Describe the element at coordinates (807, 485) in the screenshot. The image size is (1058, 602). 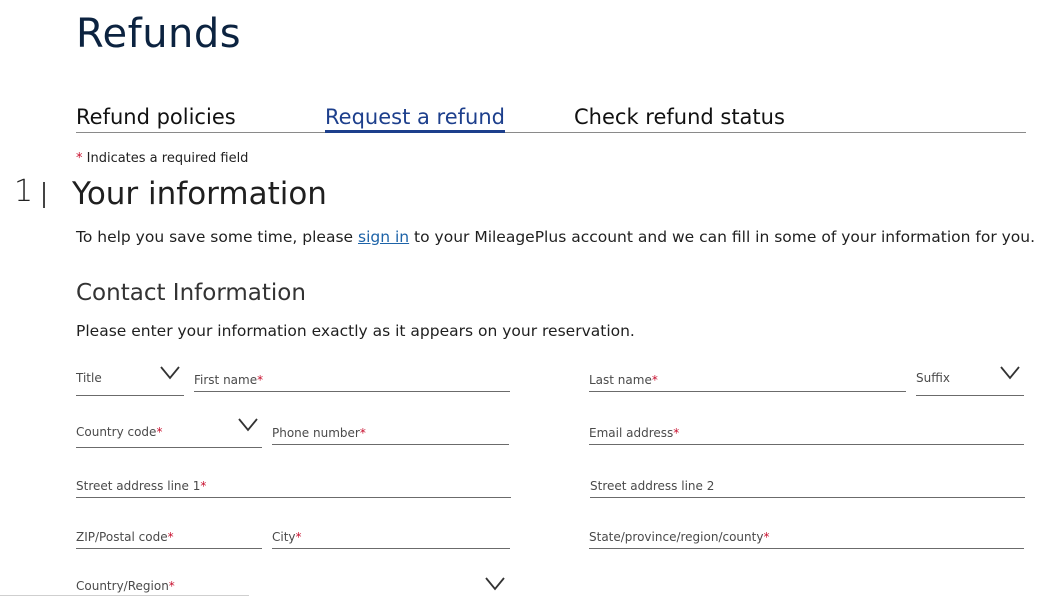
I see `street-address-2-input: Street address line 2` at that location.